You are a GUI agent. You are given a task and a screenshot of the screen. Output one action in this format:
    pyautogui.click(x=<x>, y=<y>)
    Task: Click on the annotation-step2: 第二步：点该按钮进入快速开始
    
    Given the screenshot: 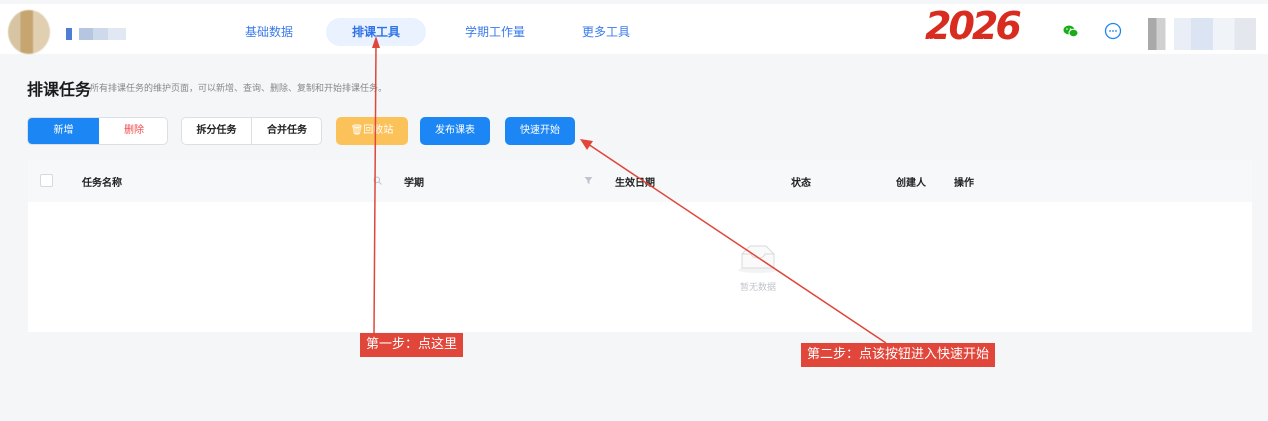 What is the action you would take?
    pyautogui.click(x=898, y=355)
    